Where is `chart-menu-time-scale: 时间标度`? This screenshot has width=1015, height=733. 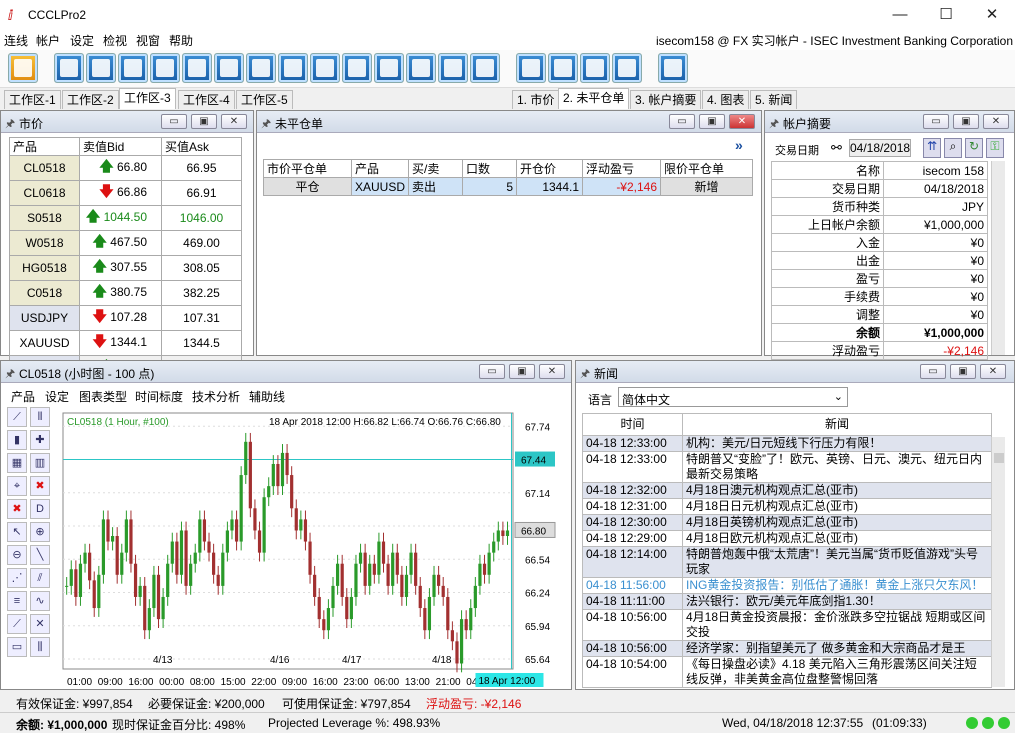
chart-menu-time-scale: 时间标度 is located at coordinates (159, 396).